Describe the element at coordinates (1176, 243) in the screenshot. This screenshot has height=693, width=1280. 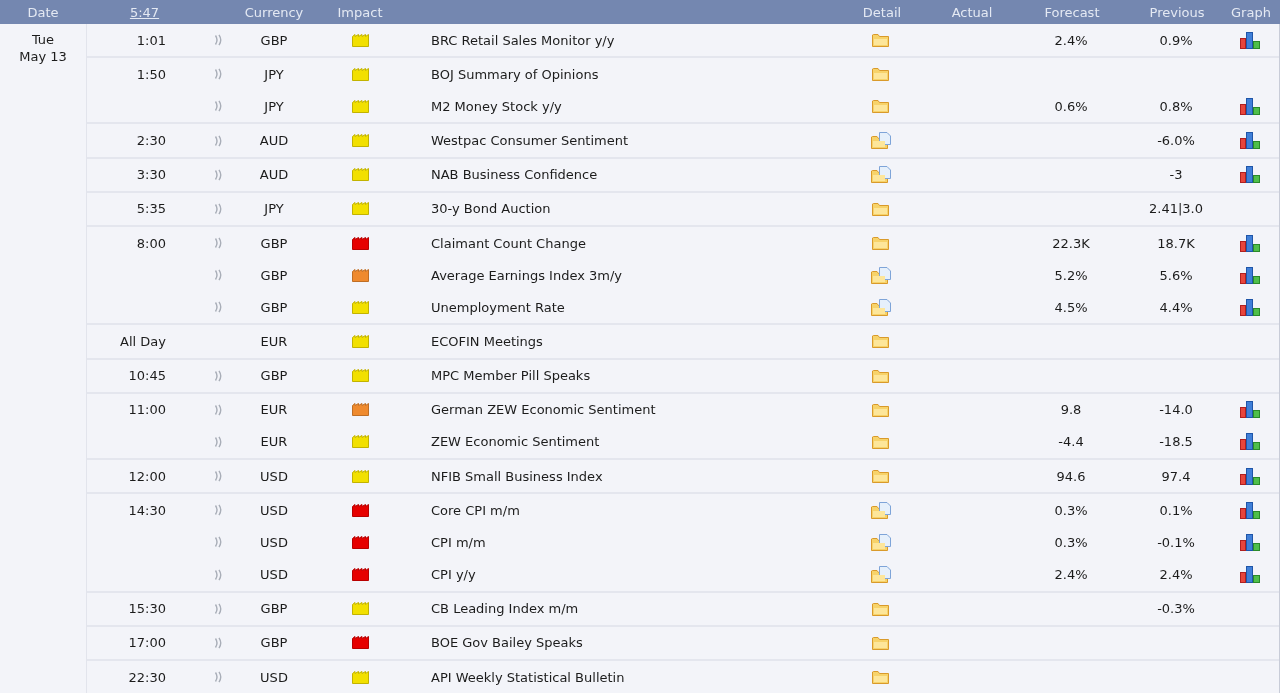
I see `previous-value: 18.7K` at that location.